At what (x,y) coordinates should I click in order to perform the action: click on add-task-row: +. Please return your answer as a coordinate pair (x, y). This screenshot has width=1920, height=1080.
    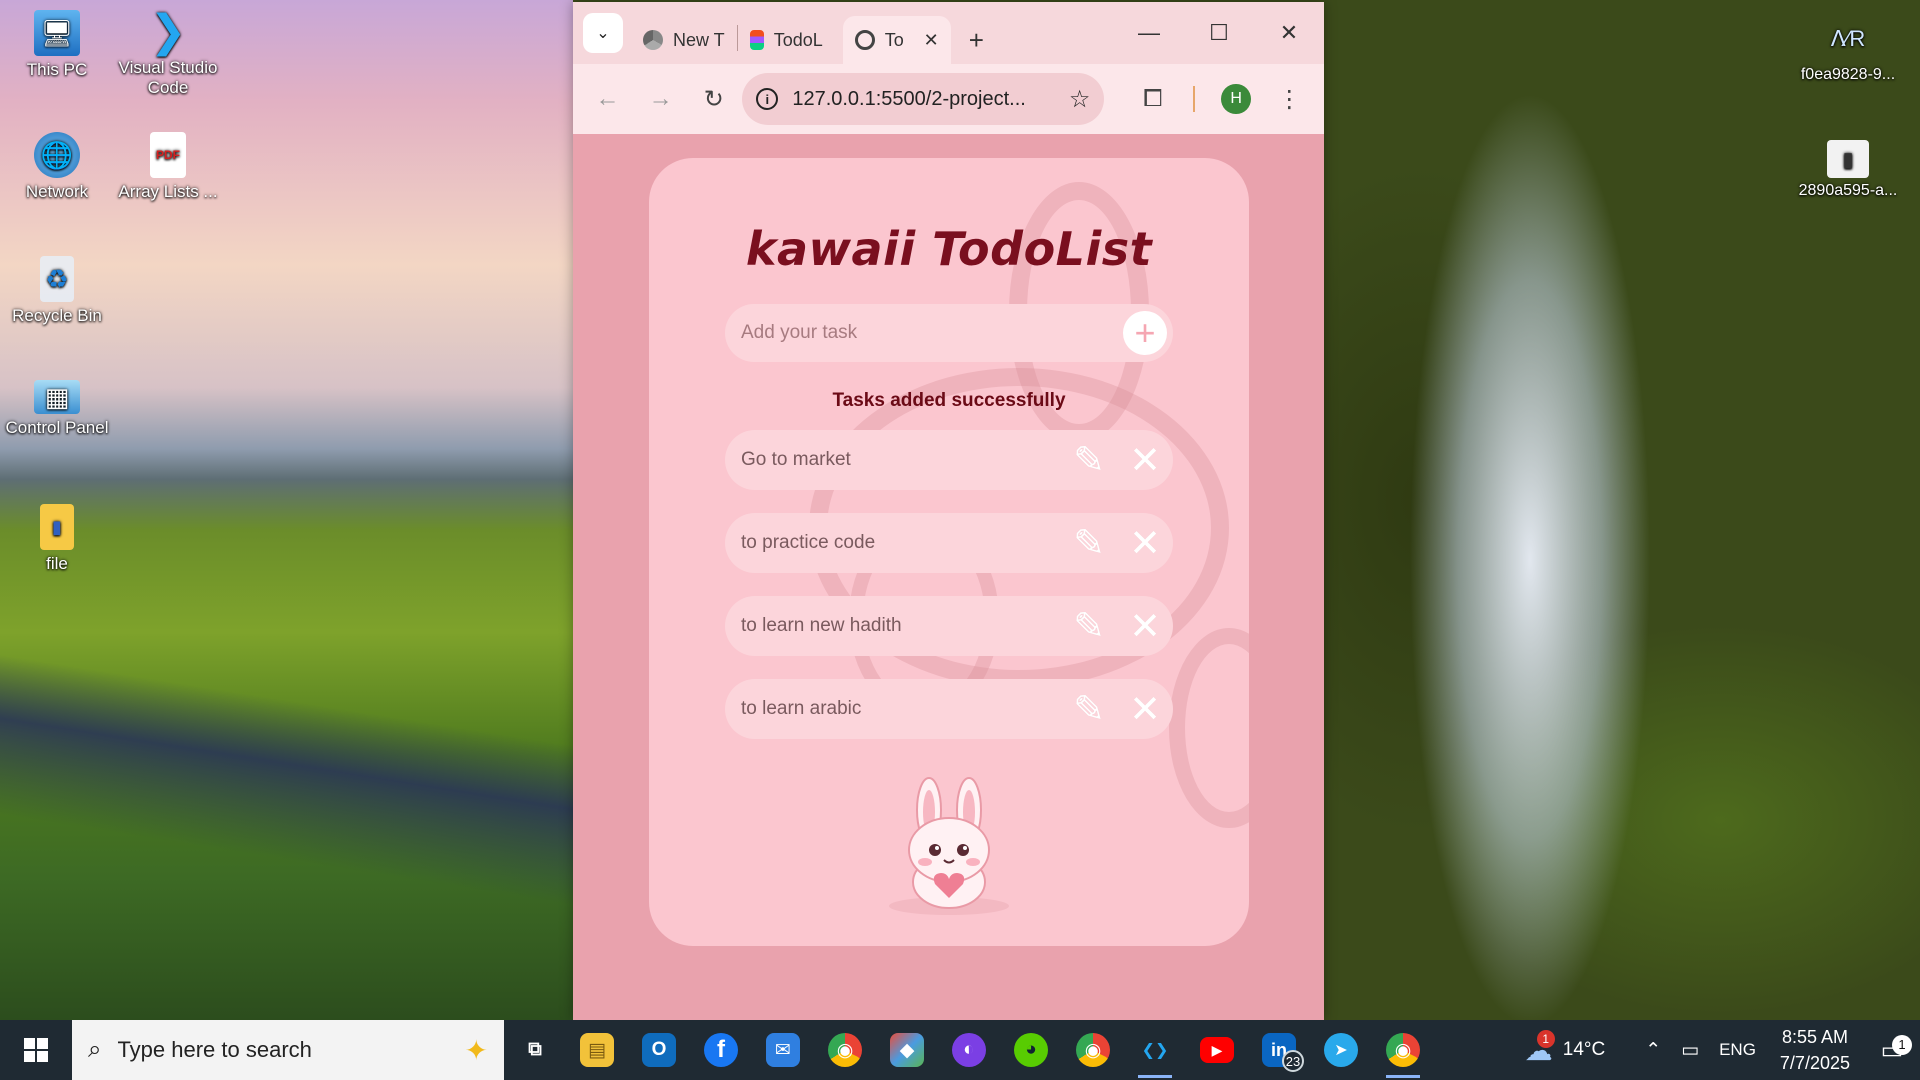
    Looking at the image, I should click on (949, 333).